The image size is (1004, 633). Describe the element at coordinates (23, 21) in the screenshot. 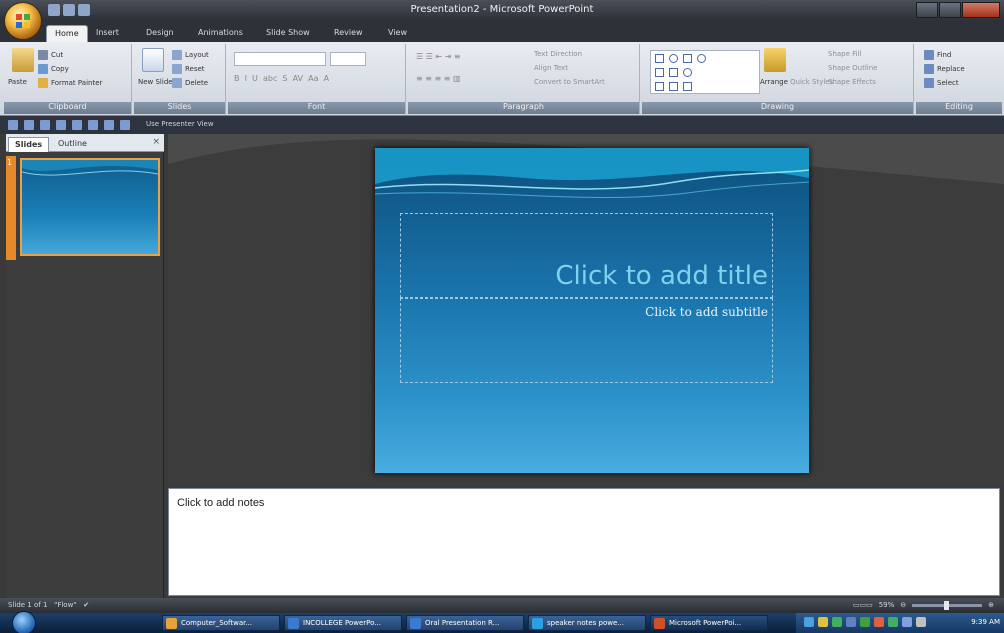

I see `office-button` at that location.